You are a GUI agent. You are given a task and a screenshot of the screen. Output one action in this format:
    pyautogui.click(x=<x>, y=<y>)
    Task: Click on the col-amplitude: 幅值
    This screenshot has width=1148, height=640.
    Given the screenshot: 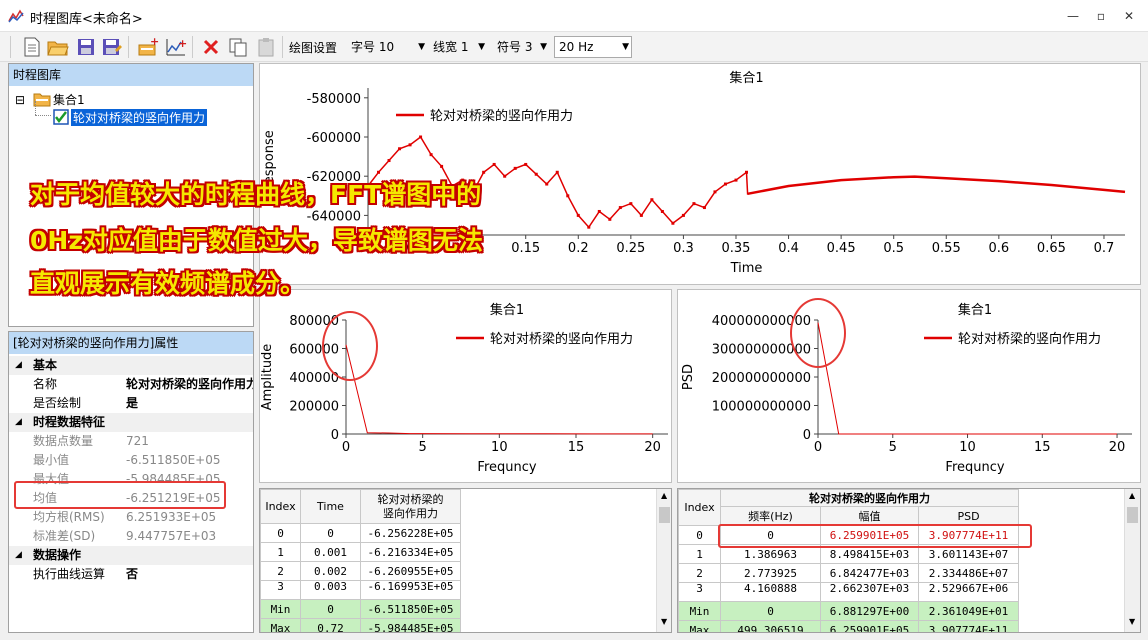 What is the action you would take?
    pyautogui.click(x=869, y=516)
    